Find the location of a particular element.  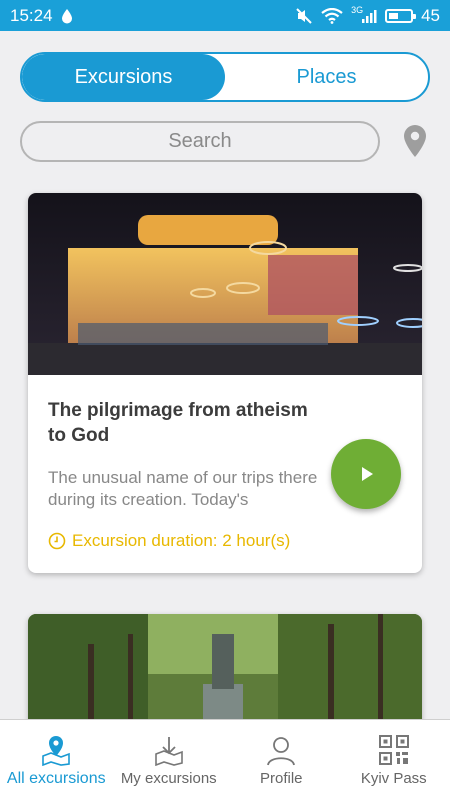

card-title: The pilgrimage from atheism to God is located at coordinates (178, 423).